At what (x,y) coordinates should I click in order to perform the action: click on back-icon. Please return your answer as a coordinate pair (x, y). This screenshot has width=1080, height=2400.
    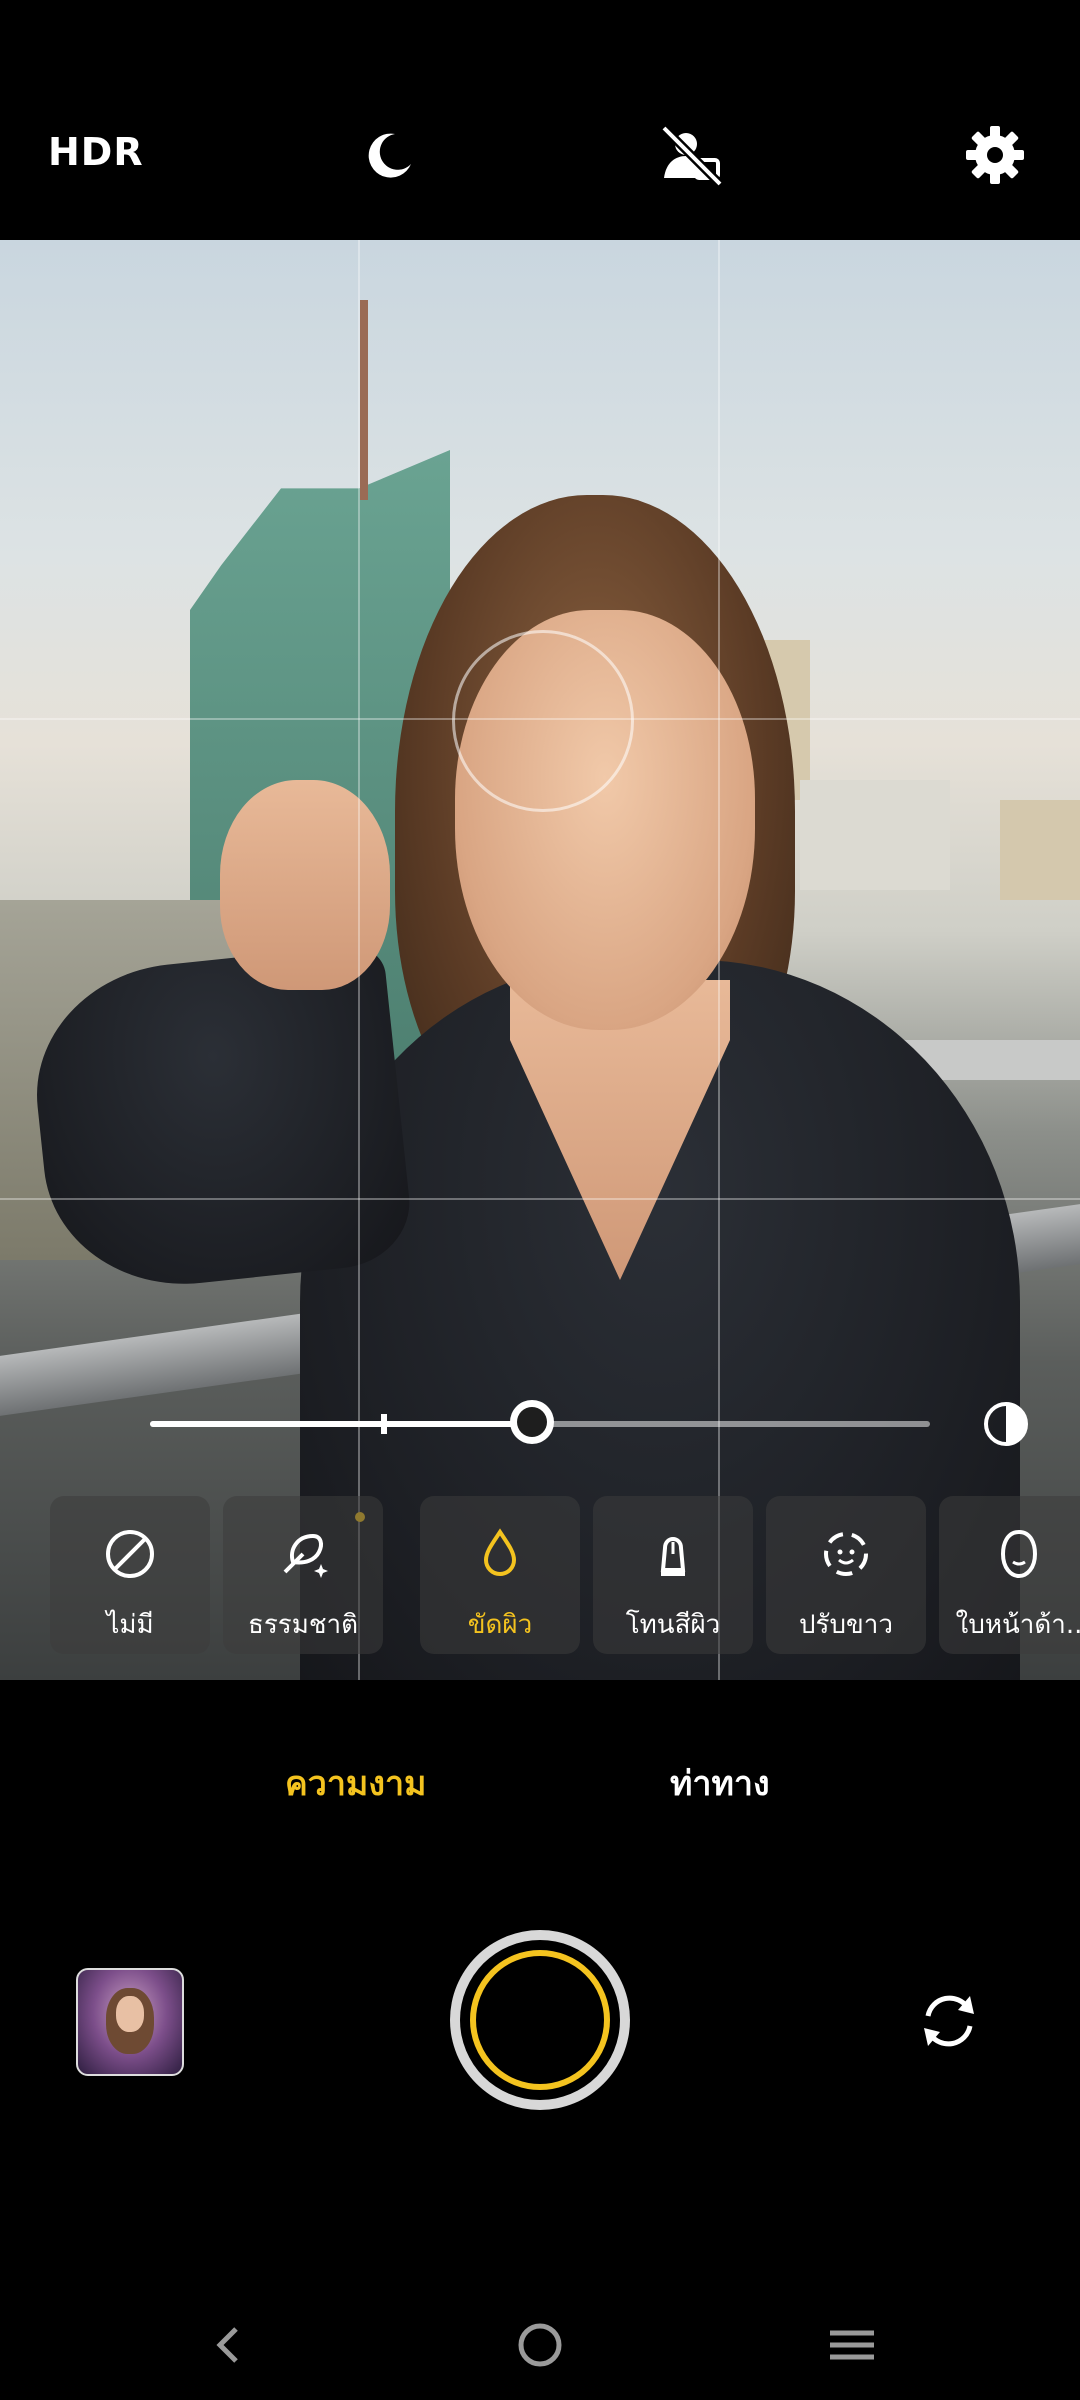
    Looking at the image, I should click on (228, 2345).